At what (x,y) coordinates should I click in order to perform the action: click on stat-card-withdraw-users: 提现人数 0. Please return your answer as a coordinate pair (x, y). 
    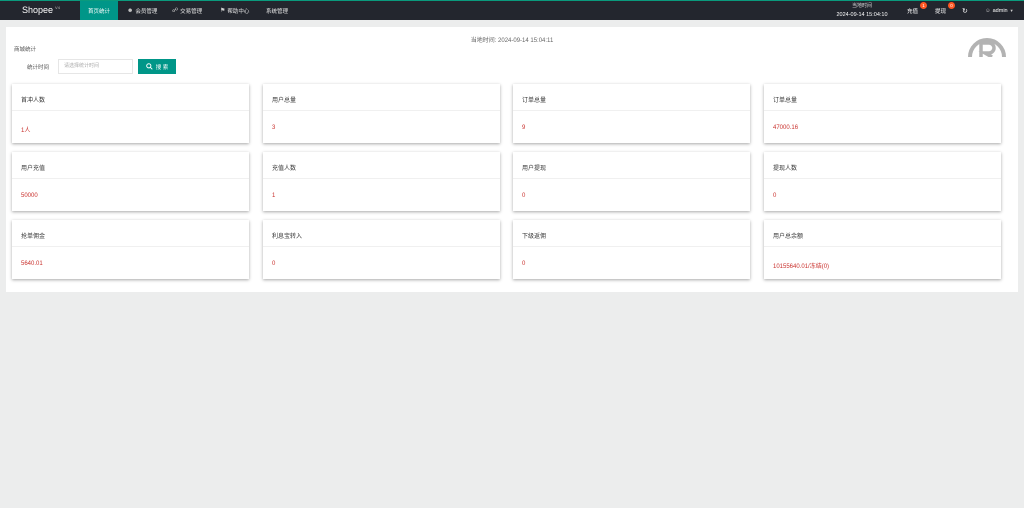
    Looking at the image, I should click on (882, 181).